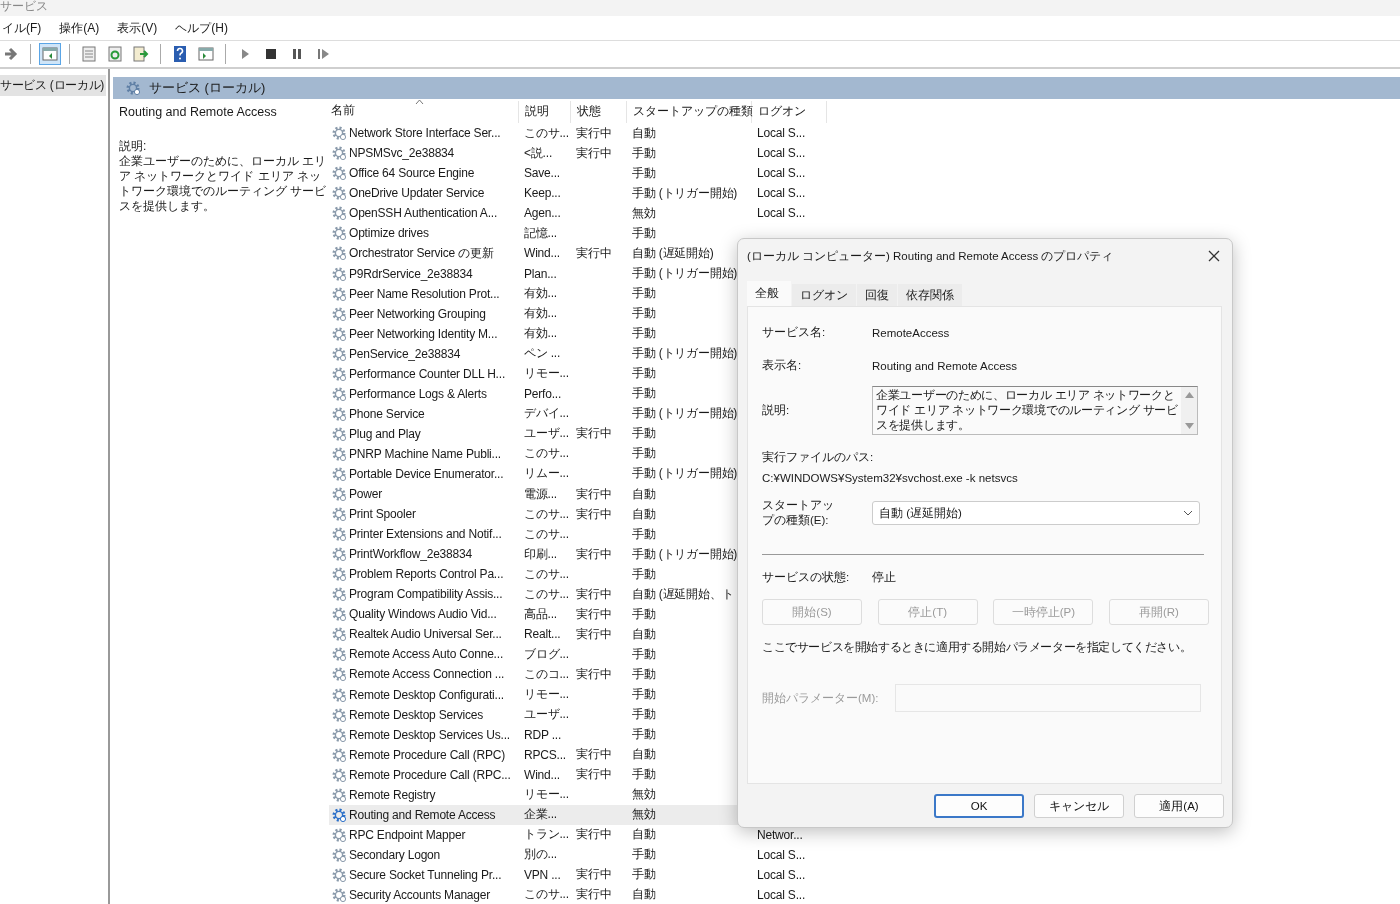 The width and height of the screenshot is (1400, 904). What do you see at coordinates (599, 112) in the screenshot?
I see `column-header: 状態` at bounding box center [599, 112].